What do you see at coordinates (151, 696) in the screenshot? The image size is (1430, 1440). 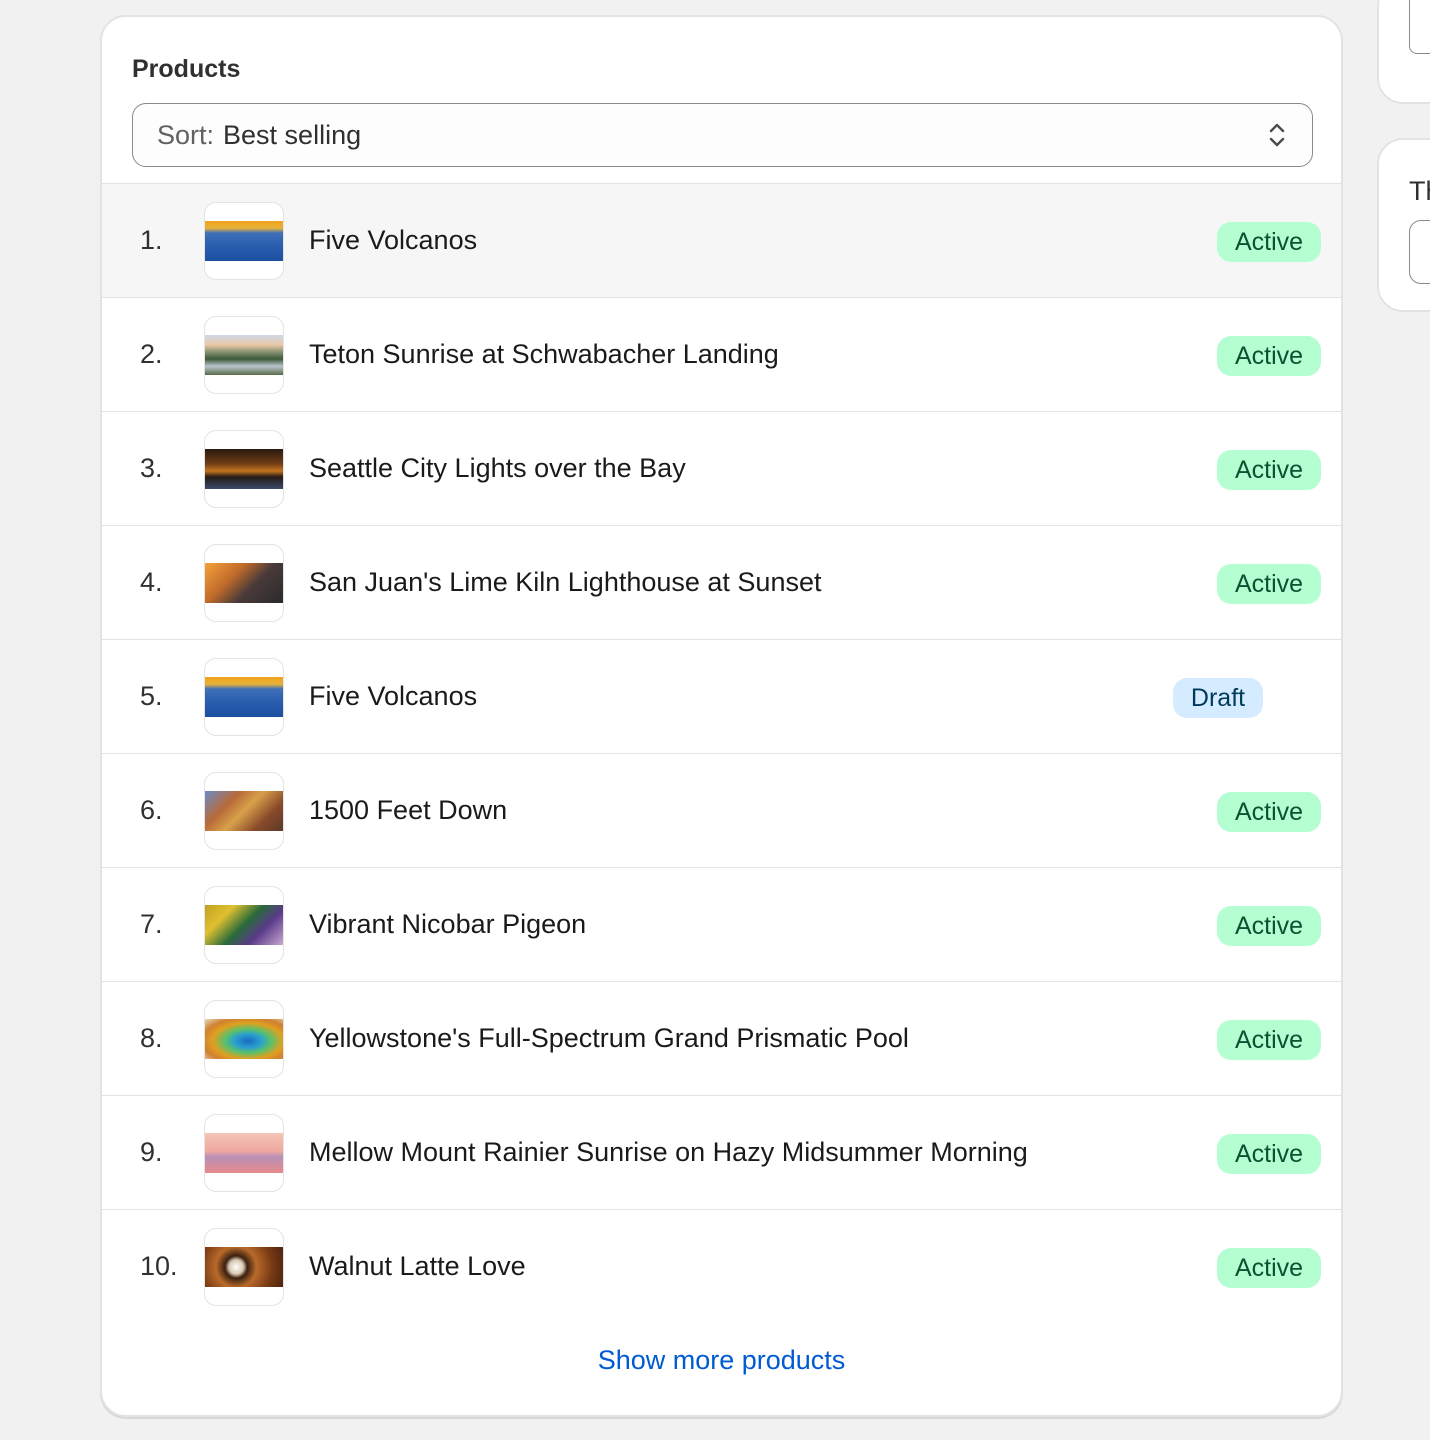 I see `product-rank: 5.` at bounding box center [151, 696].